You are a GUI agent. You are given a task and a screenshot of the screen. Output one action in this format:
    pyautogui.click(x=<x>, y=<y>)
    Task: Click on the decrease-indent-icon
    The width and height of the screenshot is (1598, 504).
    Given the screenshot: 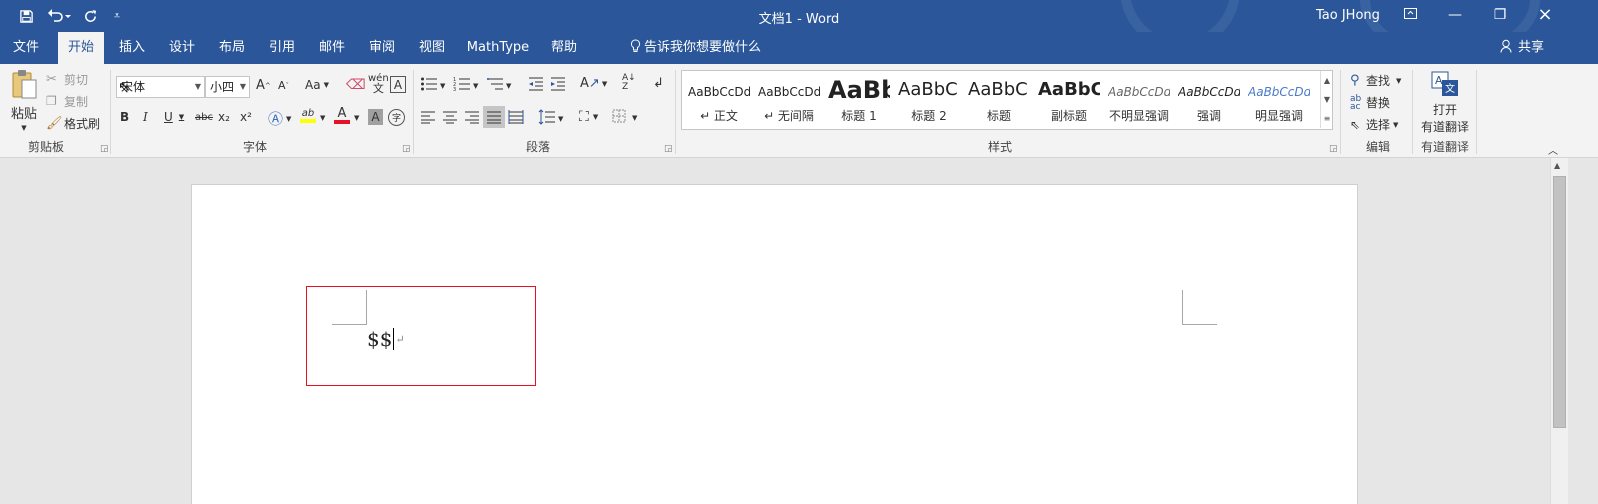 What is the action you would take?
    pyautogui.click(x=536, y=84)
    